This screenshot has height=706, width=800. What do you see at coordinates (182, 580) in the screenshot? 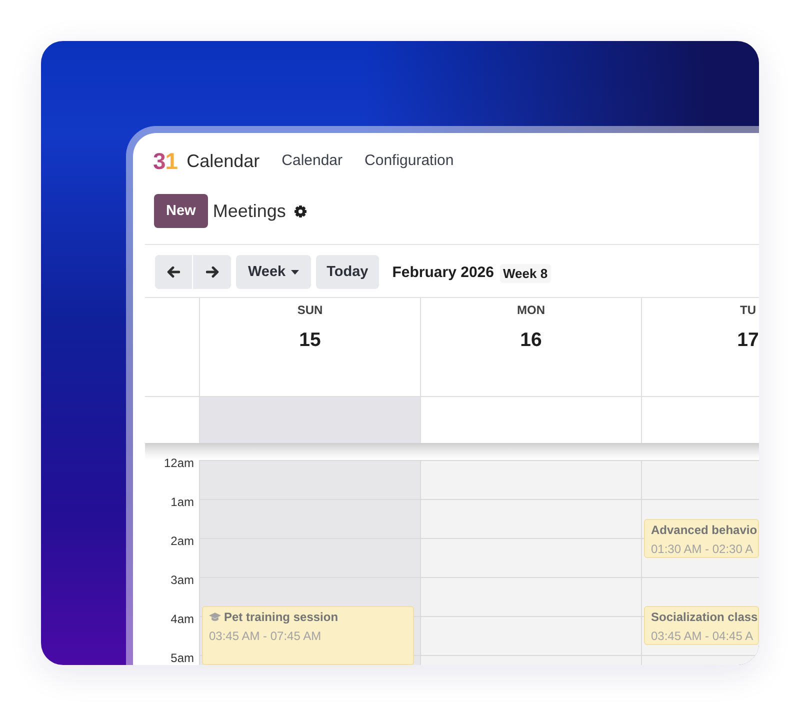
I see `time-label: 3am` at bounding box center [182, 580].